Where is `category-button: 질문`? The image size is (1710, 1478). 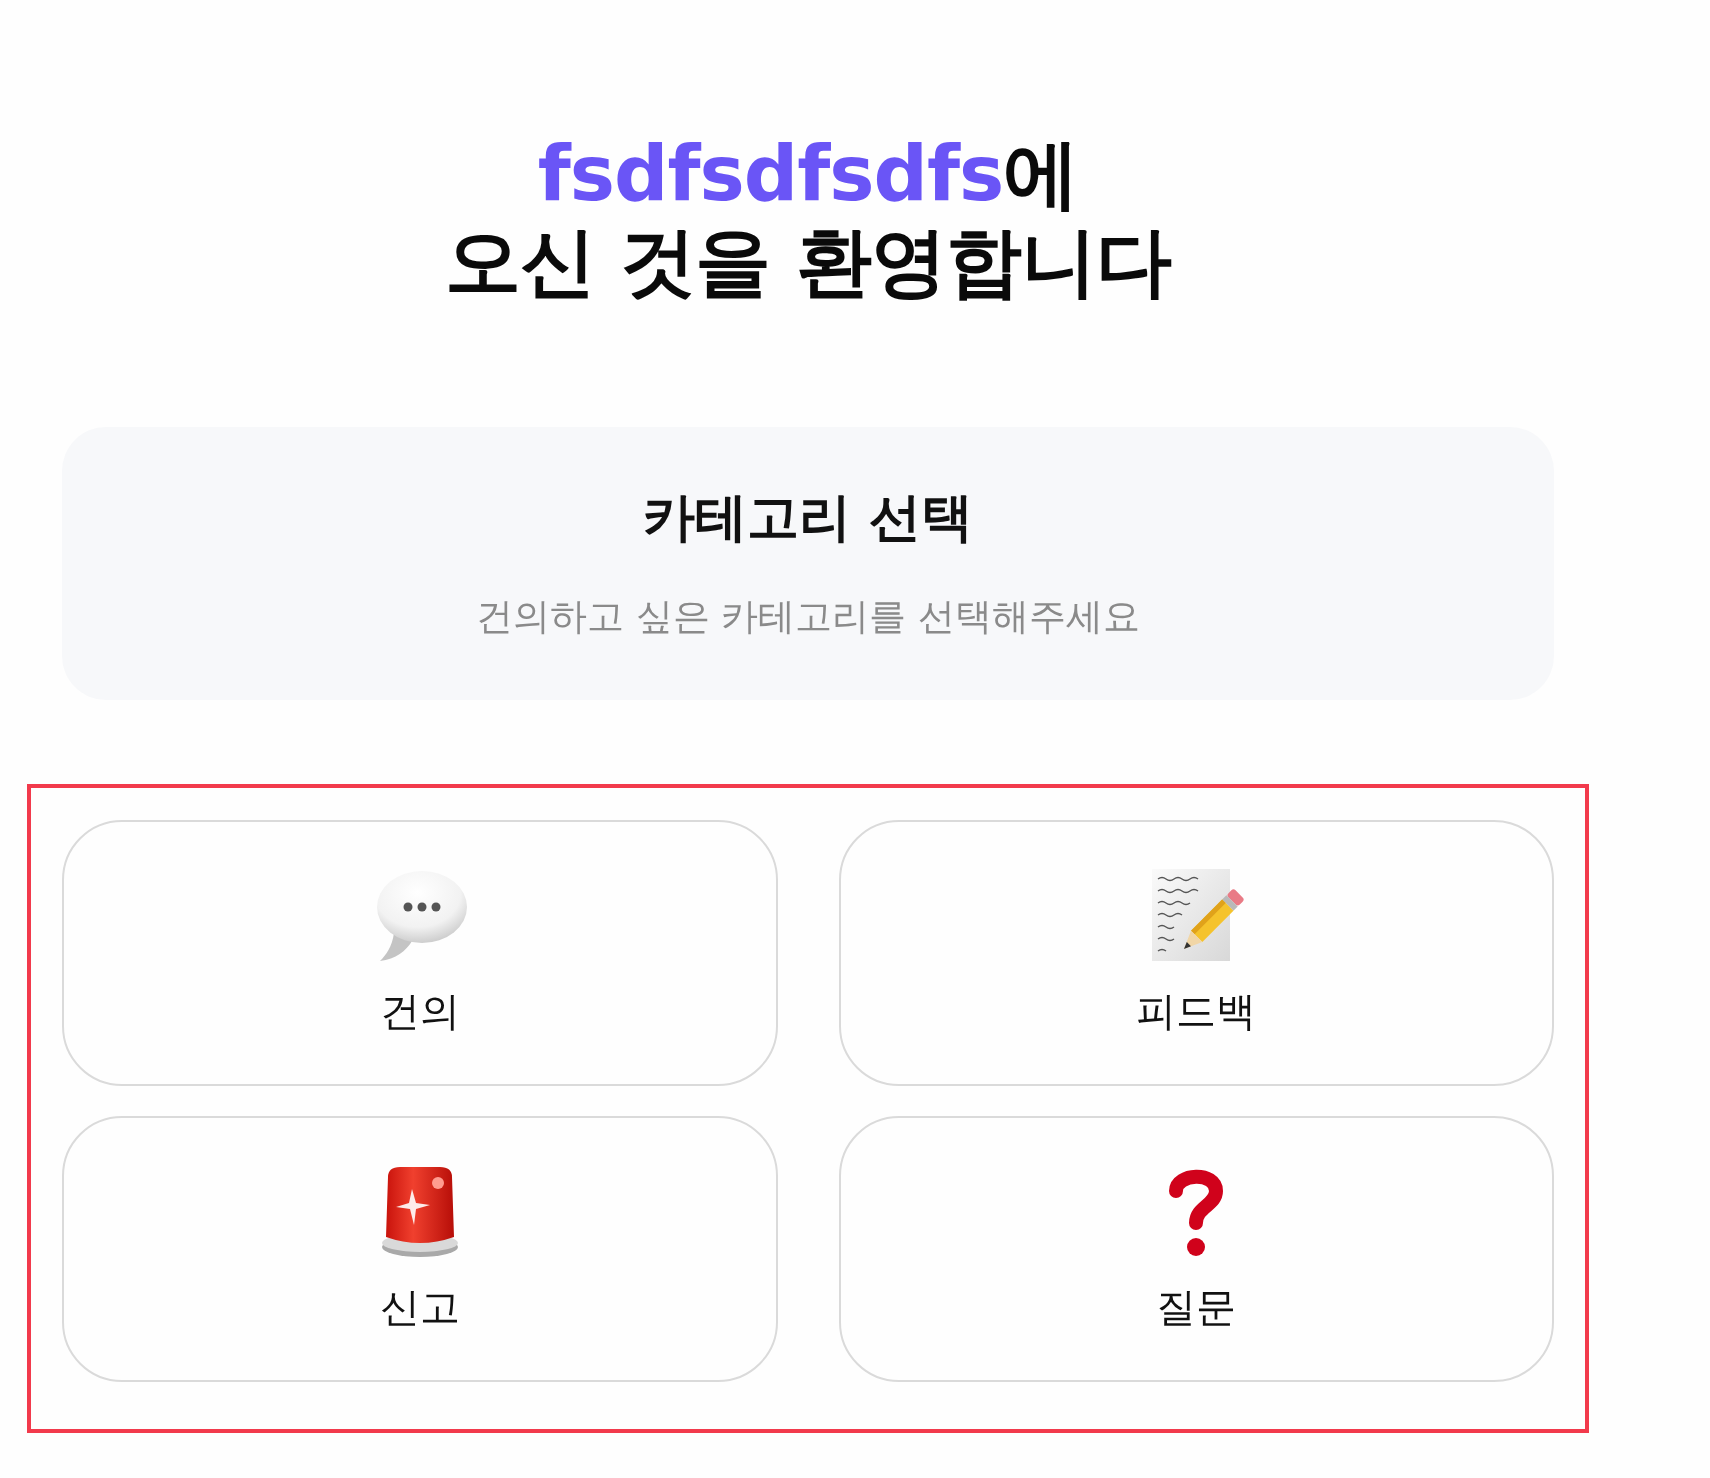 category-button: 질문 is located at coordinates (1196, 1249).